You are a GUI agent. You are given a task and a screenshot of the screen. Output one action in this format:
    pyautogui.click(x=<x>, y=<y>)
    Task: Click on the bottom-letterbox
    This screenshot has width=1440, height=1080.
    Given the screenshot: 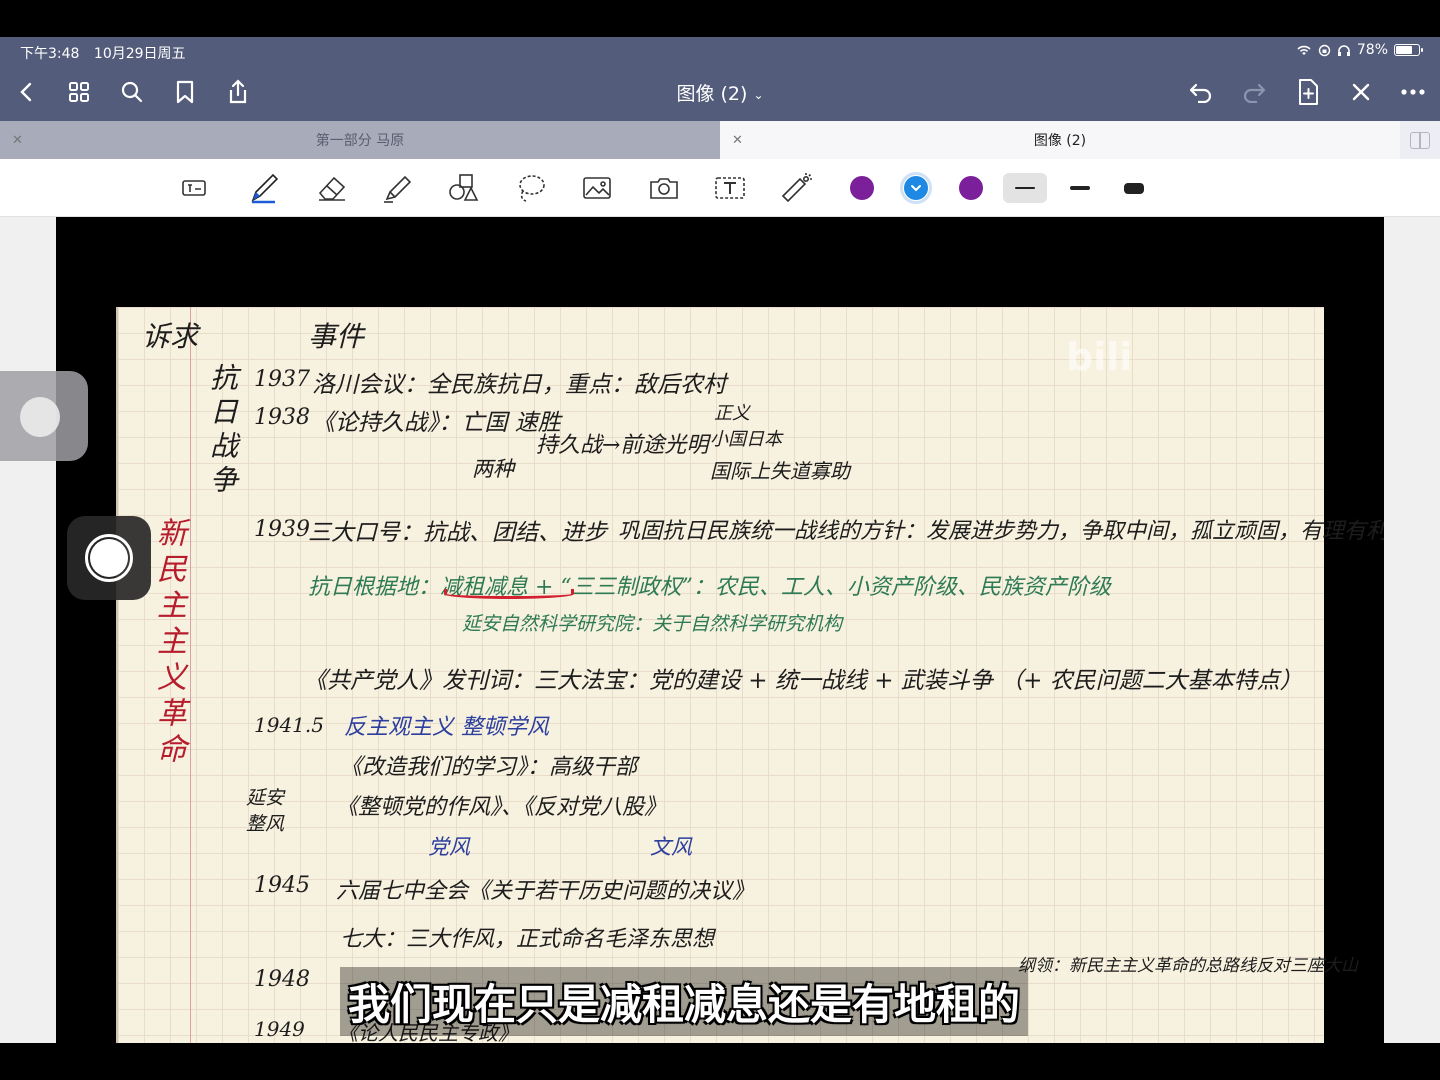 What is the action you would take?
    pyautogui.click(x=720, y=1061)
    